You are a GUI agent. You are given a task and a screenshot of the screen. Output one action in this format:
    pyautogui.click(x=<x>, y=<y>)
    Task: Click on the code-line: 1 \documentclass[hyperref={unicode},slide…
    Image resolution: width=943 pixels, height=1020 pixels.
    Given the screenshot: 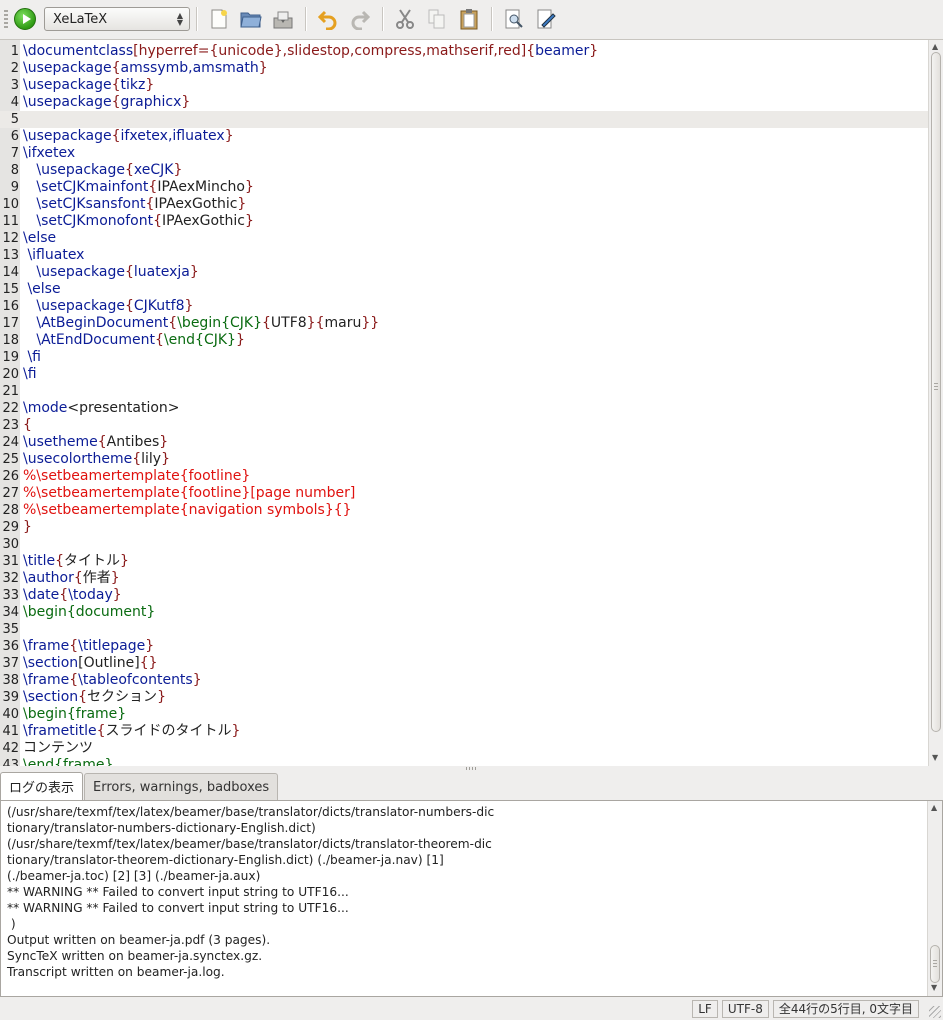 What is the action you would take?
    pyautogui.click(x=464, y=51)
    